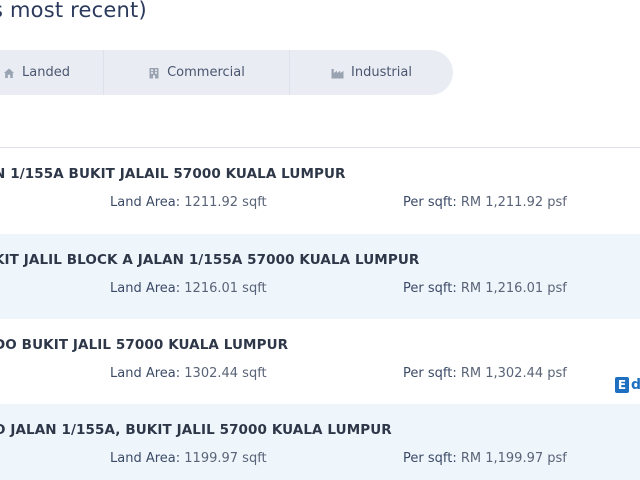  I want to click on factory-icon, so click(337, 73).